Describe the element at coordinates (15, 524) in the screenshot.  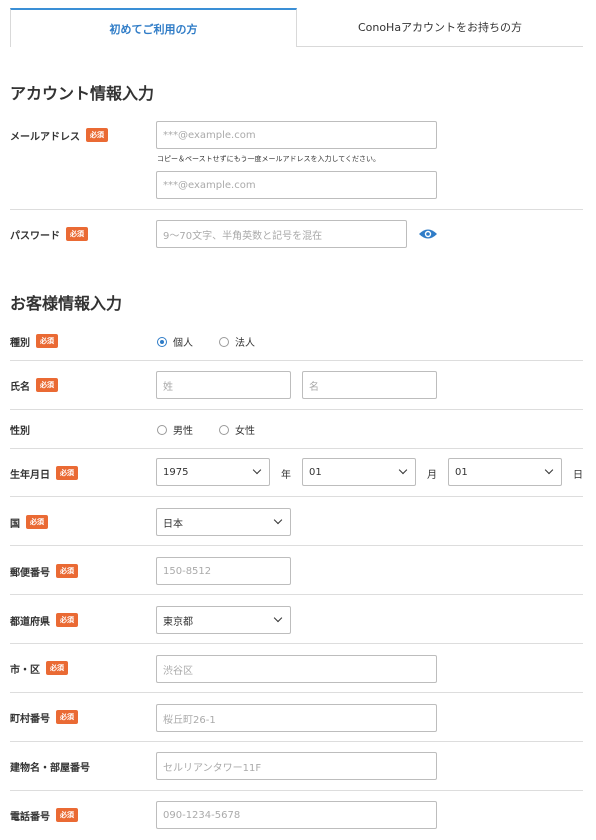
I see `country-label-text: 国` at that location.